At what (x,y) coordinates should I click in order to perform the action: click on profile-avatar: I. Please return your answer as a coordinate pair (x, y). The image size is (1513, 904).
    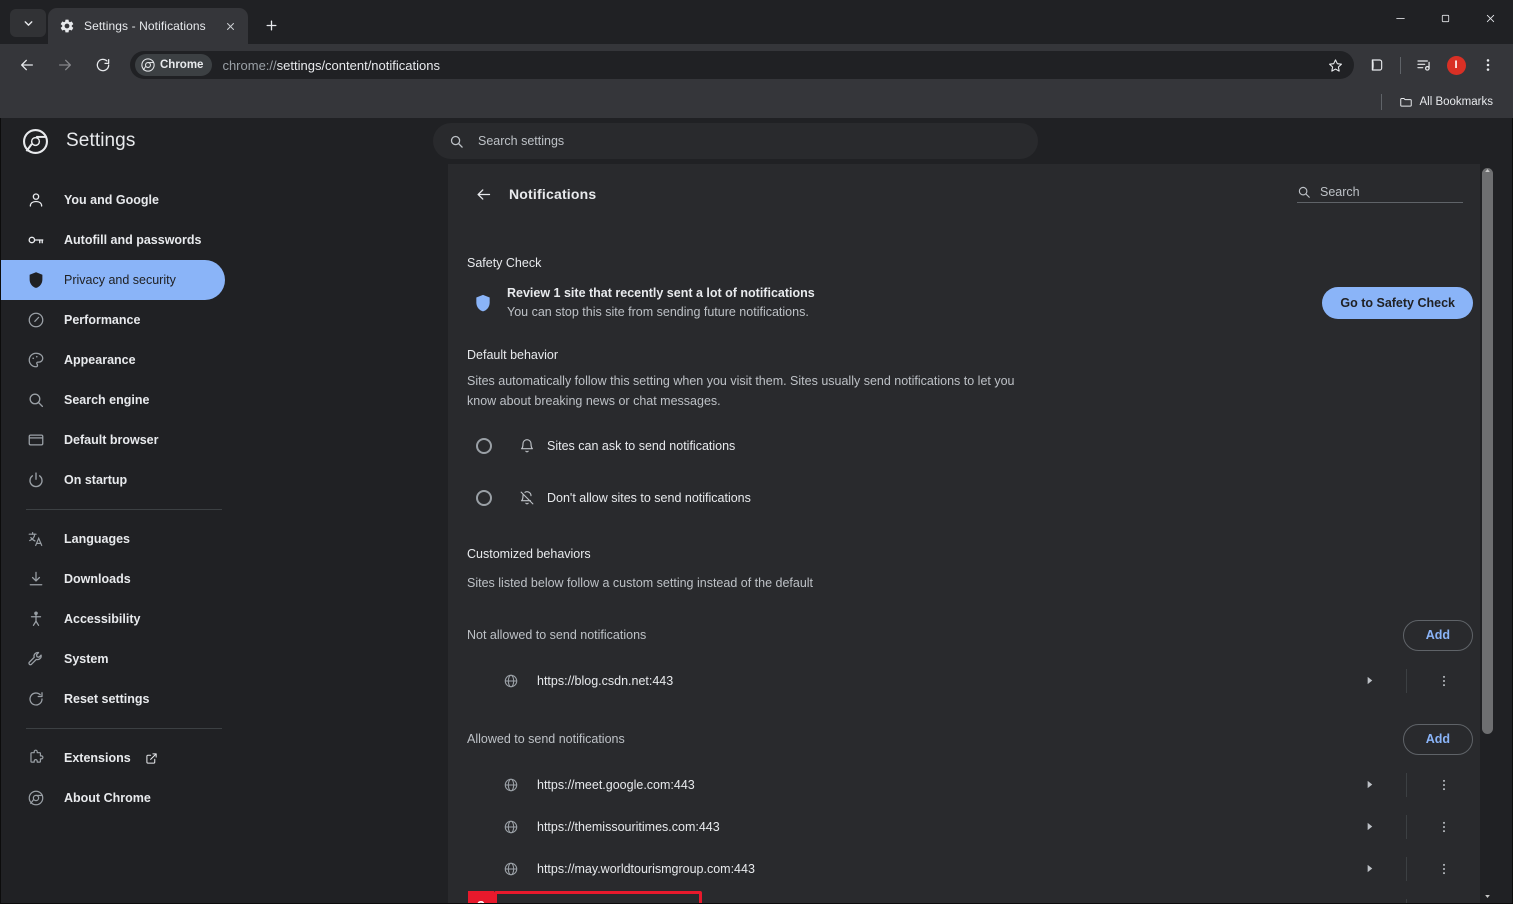
    Looking at the image, I should click on (1456, 65).